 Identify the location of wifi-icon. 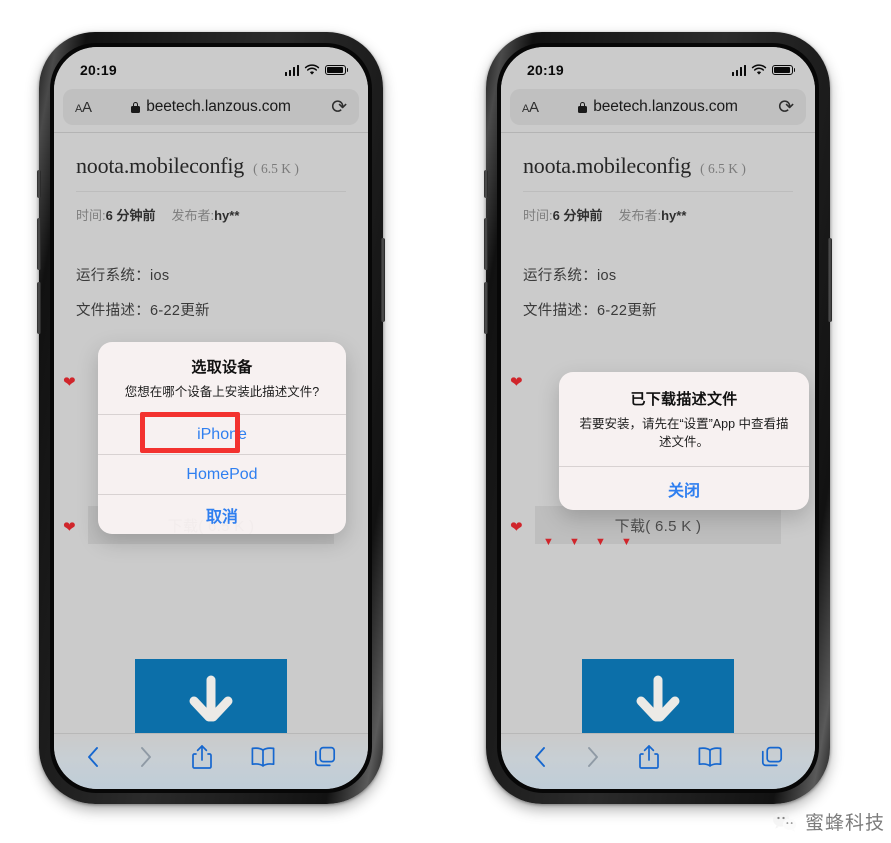
(312, 69).